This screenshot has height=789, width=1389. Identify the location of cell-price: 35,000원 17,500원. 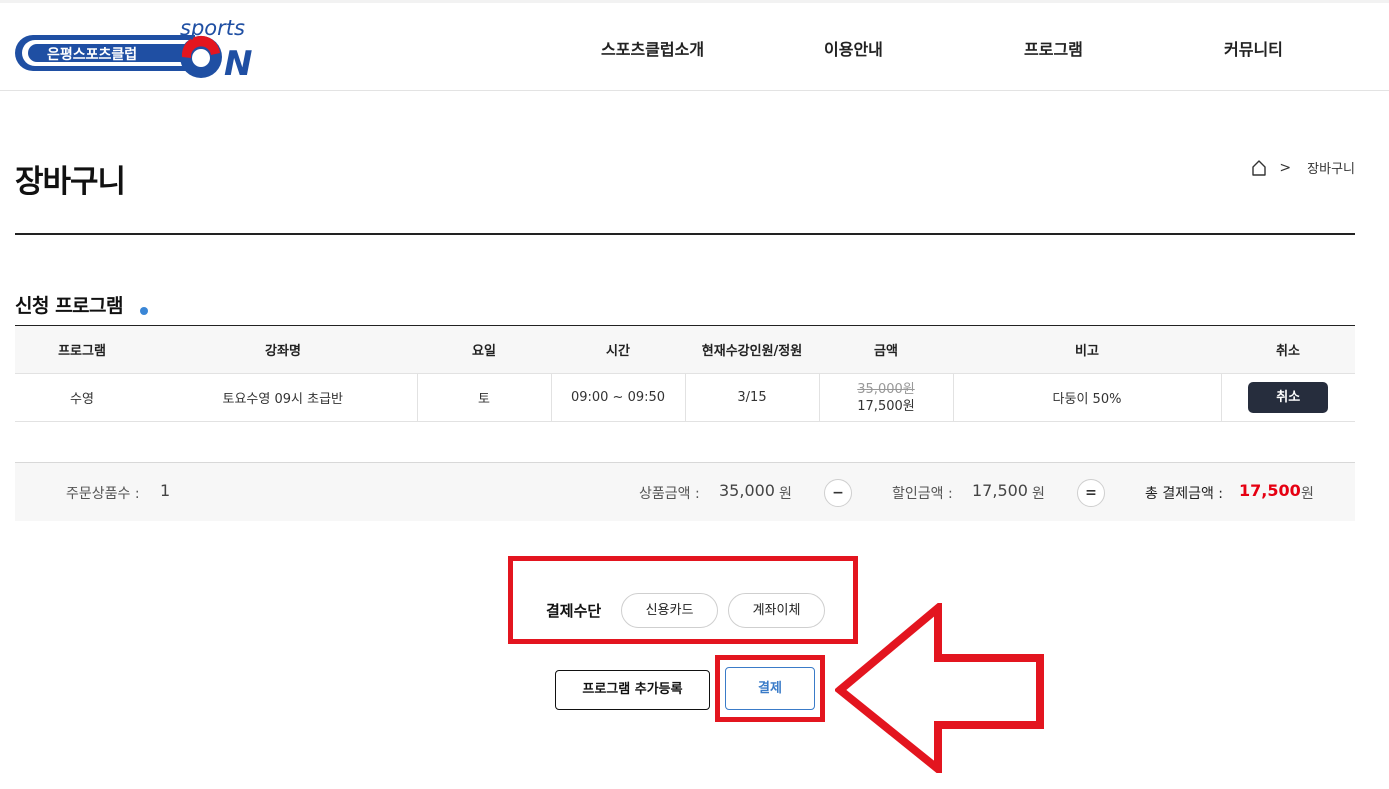
(885, 397).